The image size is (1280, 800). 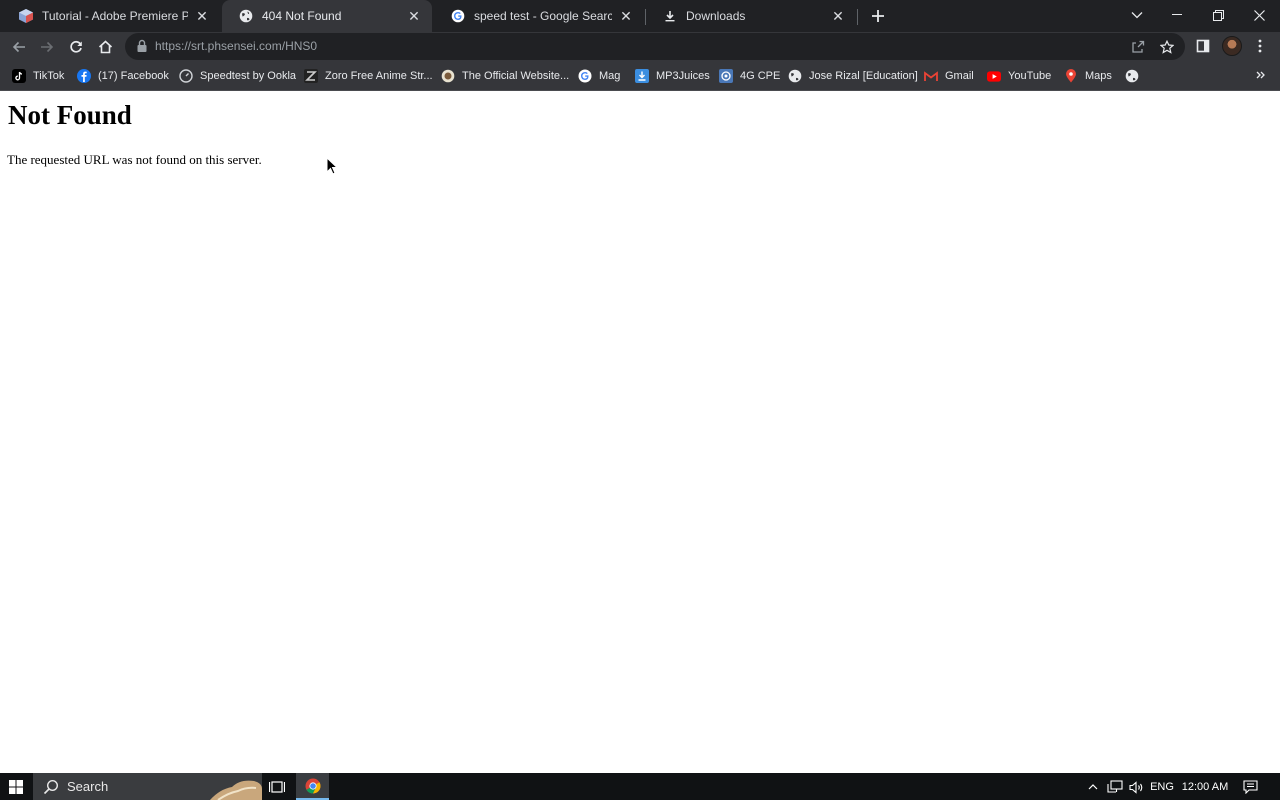 I want to click on chevron-up-icon, so click(x=1093, y=787).